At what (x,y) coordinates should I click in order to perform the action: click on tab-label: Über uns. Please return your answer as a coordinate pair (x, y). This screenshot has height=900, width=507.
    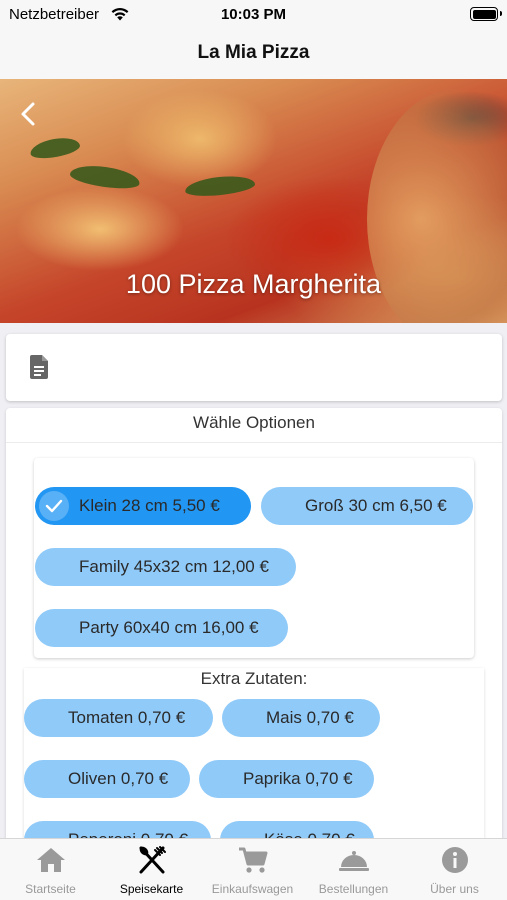
    Looking at the image, I should click on (454, 889).